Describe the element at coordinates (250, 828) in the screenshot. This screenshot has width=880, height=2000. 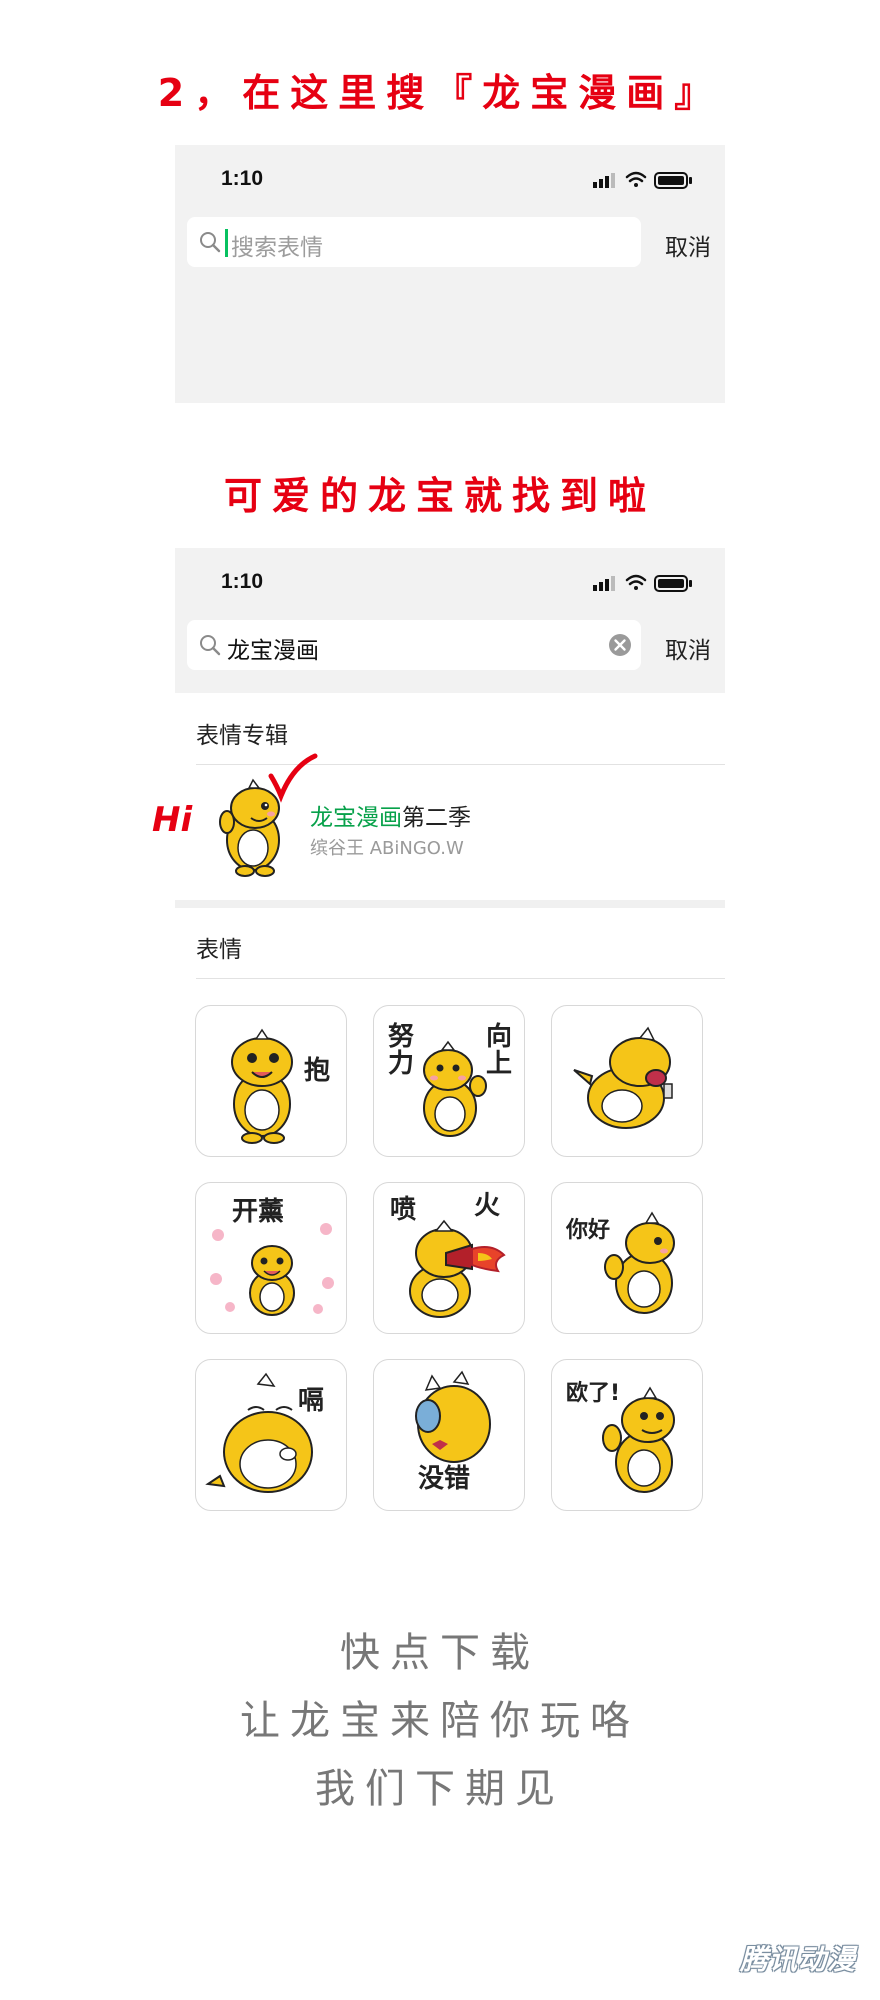
I see `album-cover-dragon` at that location.